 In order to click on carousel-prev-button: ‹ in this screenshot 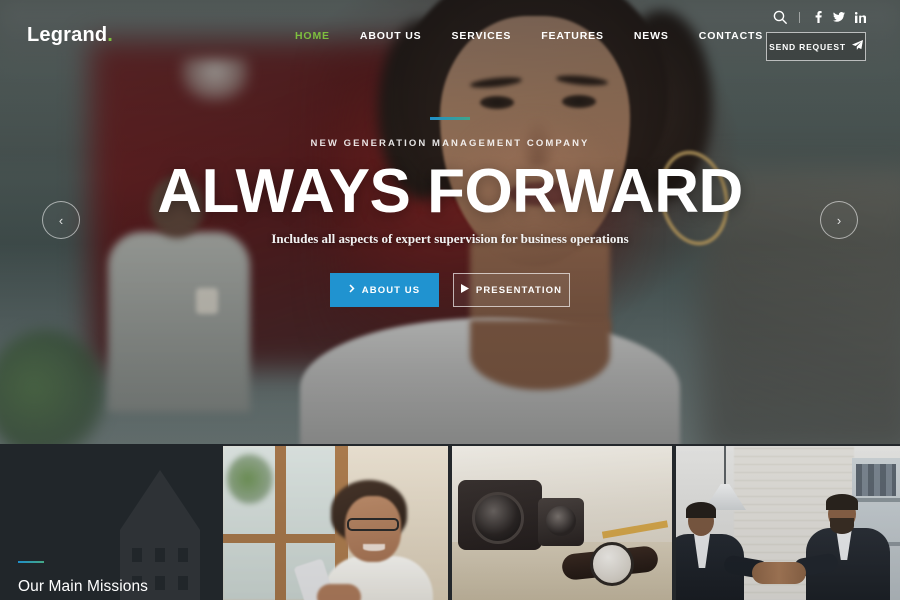, I will do `click(61, 220)`.